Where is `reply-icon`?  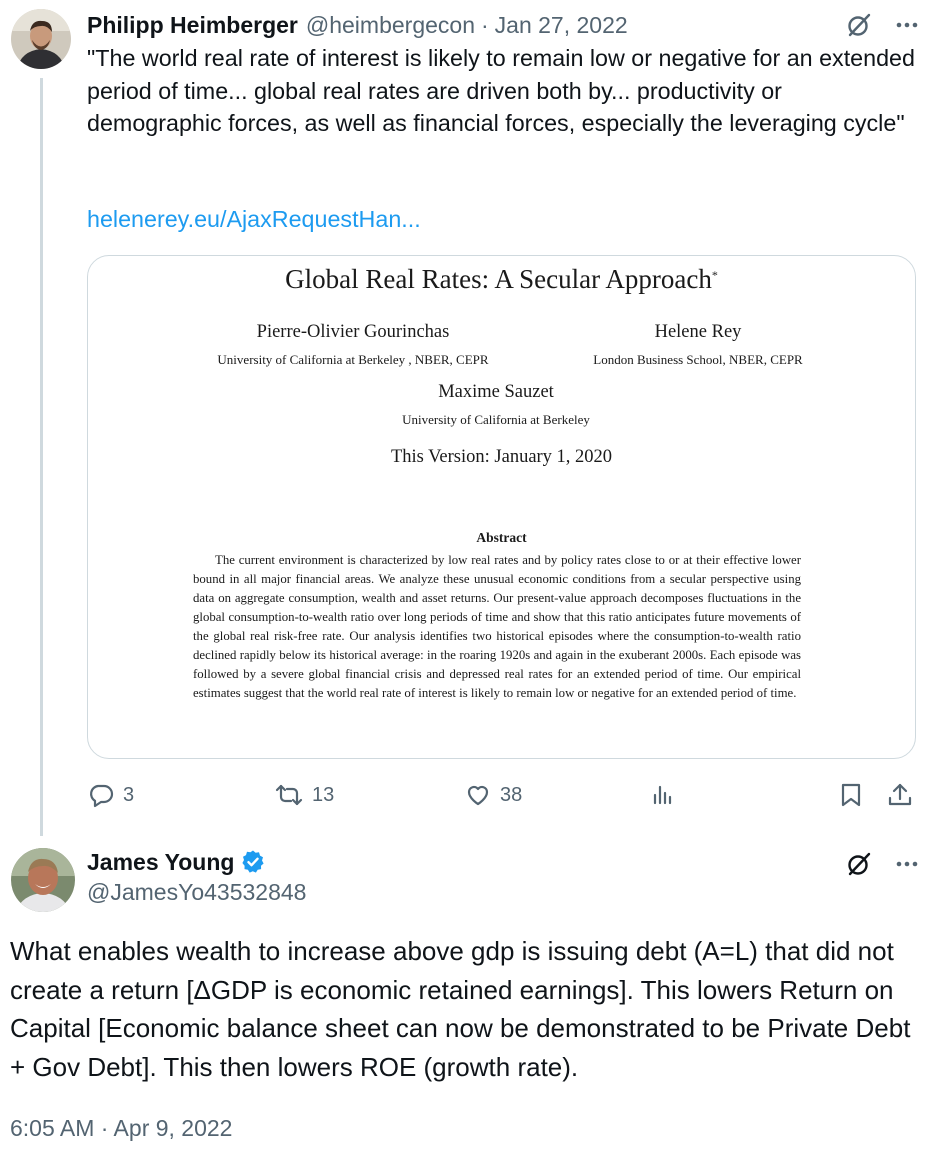
reply-icon is located at coordinates (102, 796).